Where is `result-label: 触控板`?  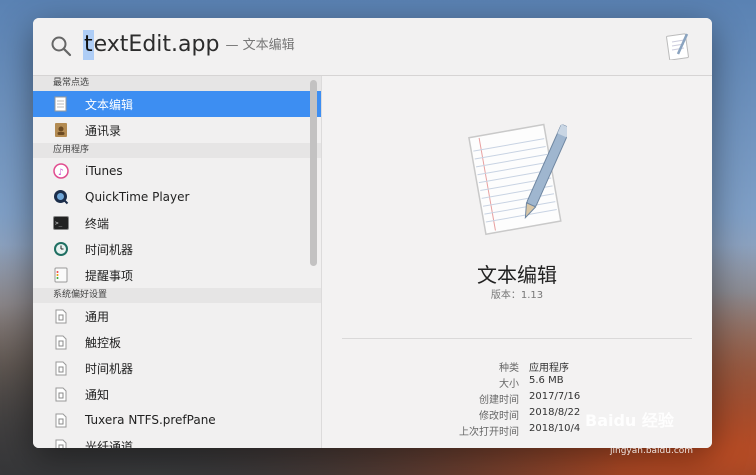
result-label: 触控板 is located at coordinates (103, 342).